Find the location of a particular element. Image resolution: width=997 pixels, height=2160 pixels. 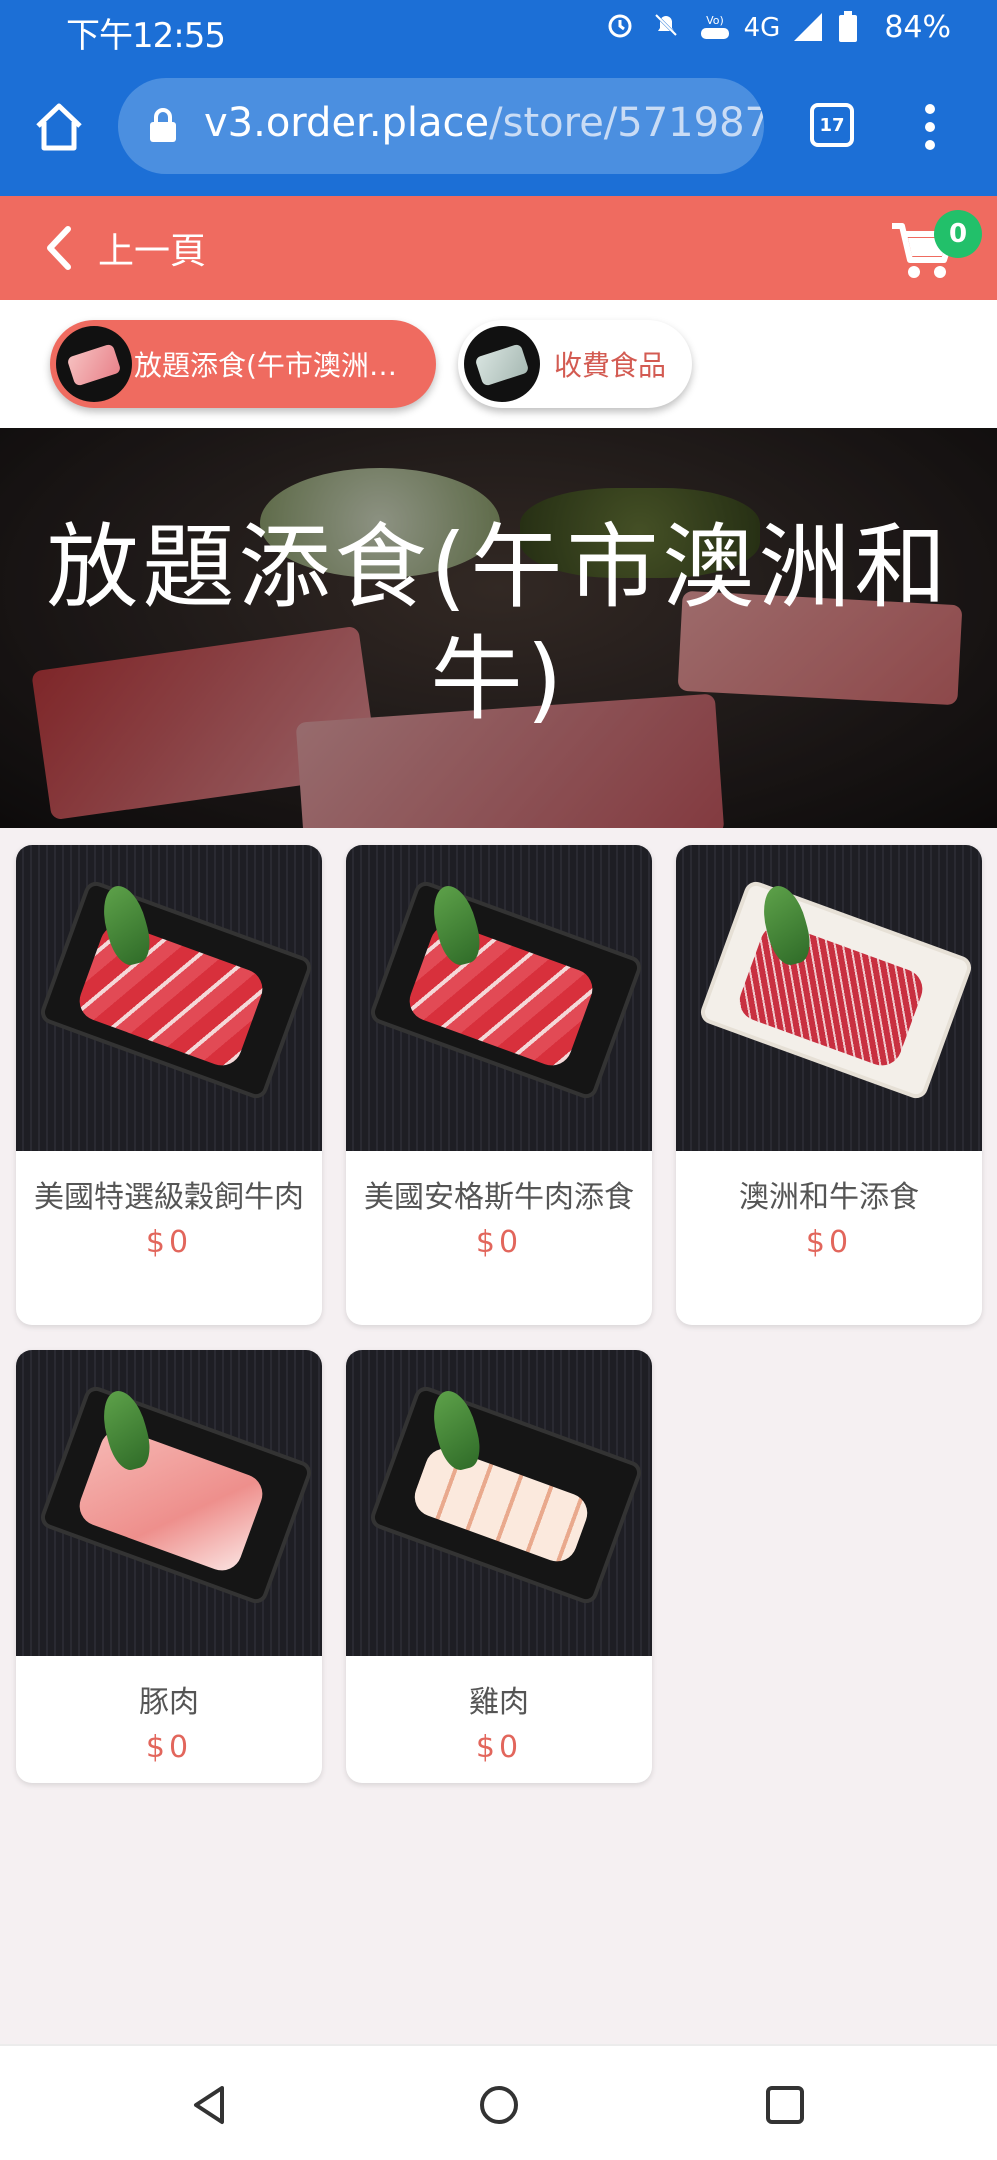

nav-back-button is located at coordinates (209, 2105).